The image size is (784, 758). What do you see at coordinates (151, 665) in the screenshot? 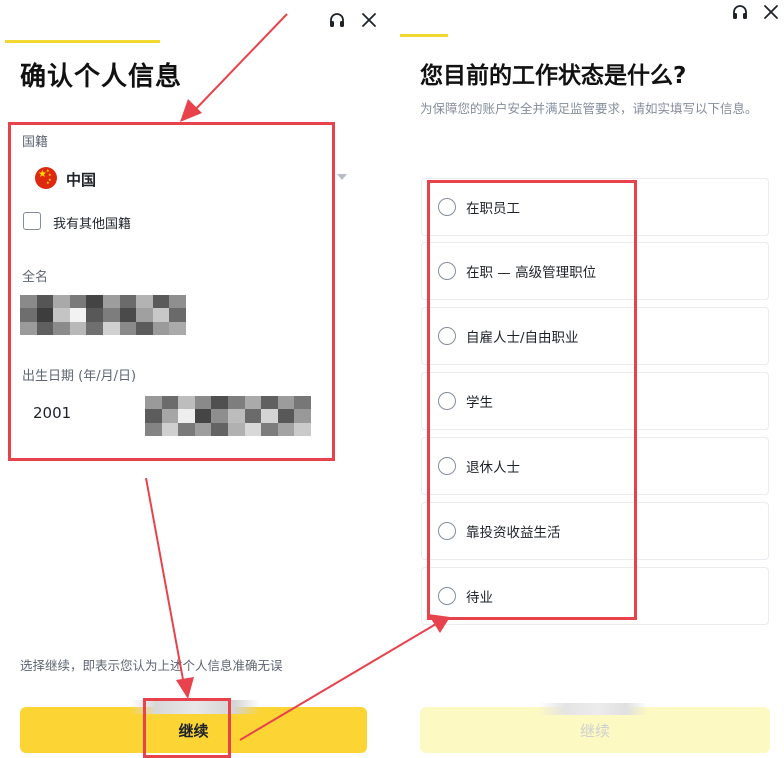
I see `disclaimer-text: 选择继续，即表示您认为上述个人信息准确无误` at bounding box center [151, 665].